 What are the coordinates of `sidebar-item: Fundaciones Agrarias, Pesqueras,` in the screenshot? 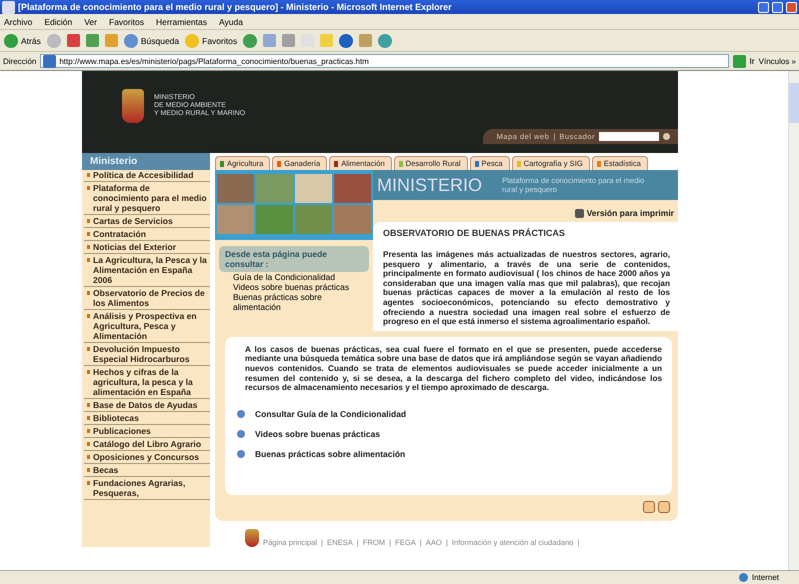 It's located at (147, 489).